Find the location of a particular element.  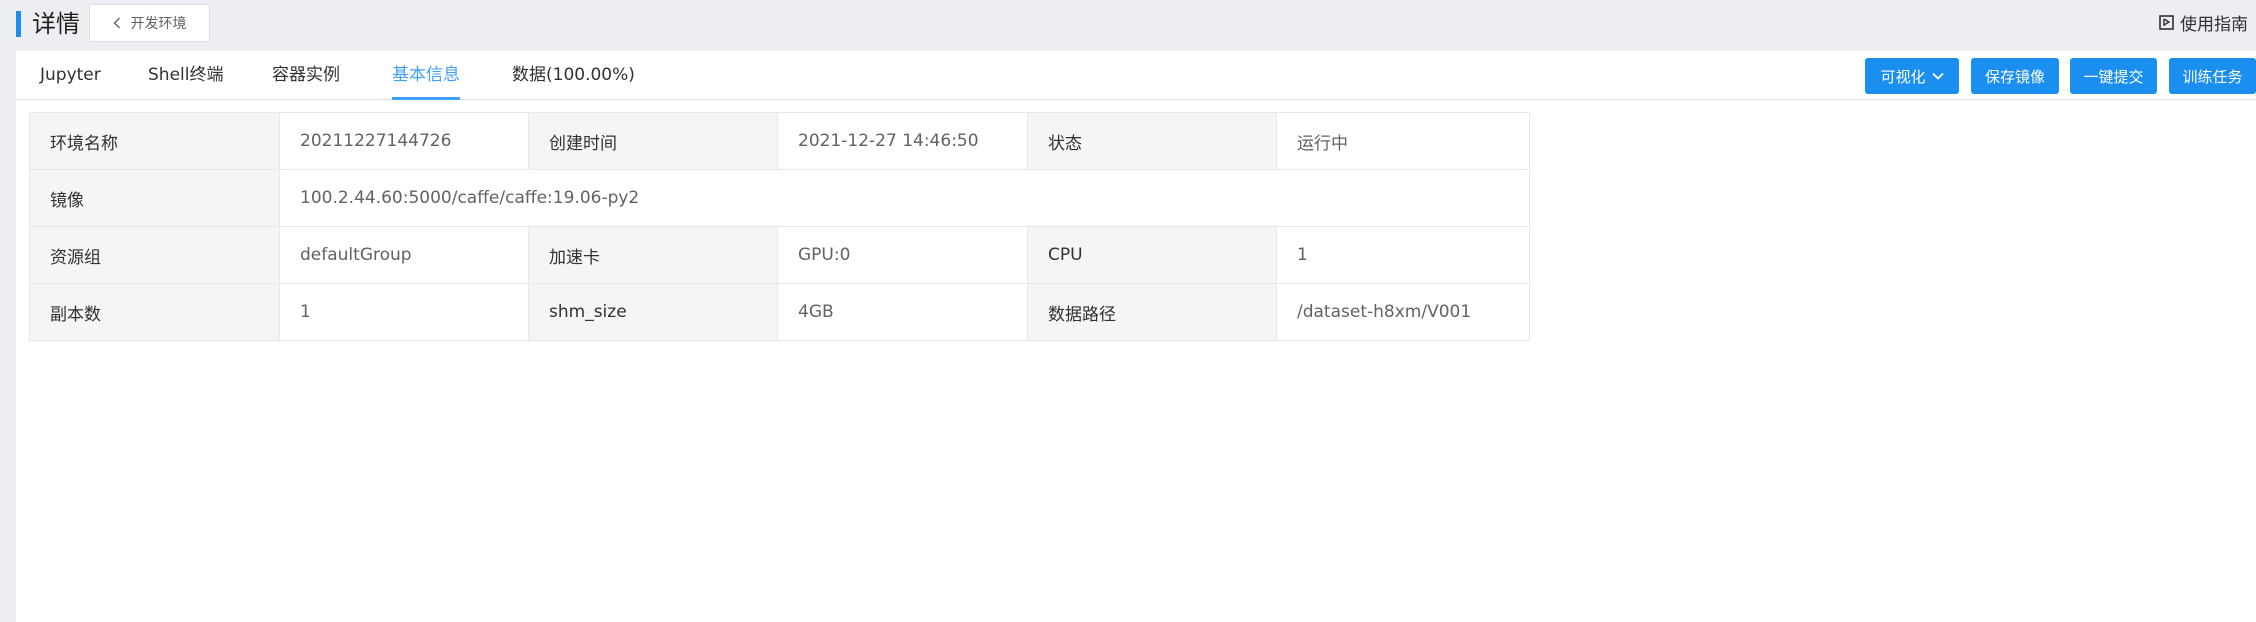

resource-group-value: defaultGroup is located at coordinates (404, 255).